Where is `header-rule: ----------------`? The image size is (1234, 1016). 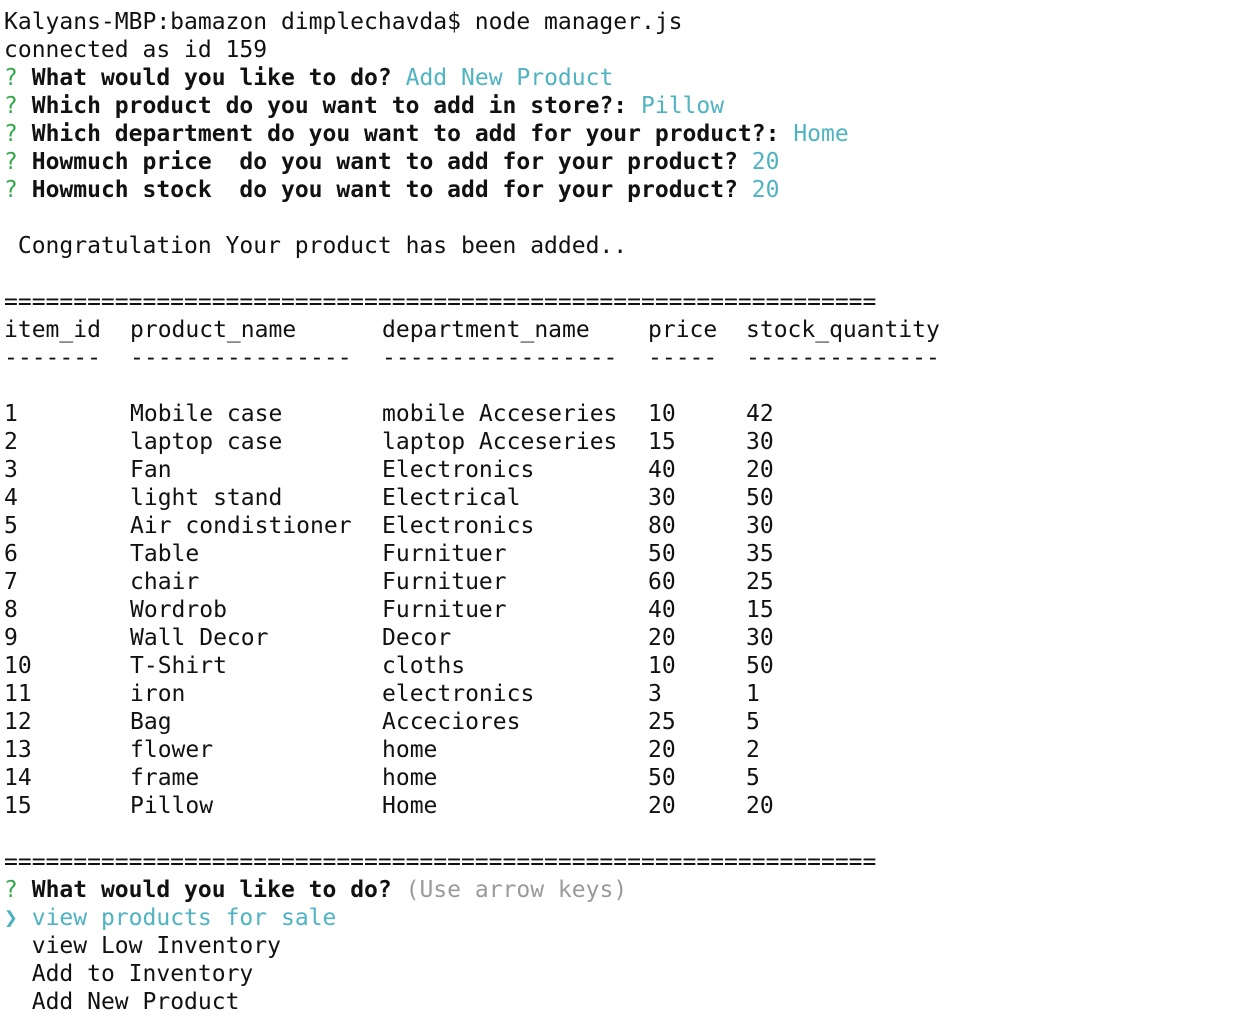
header-rule: ---------------- is located at coordinates (241, 358).